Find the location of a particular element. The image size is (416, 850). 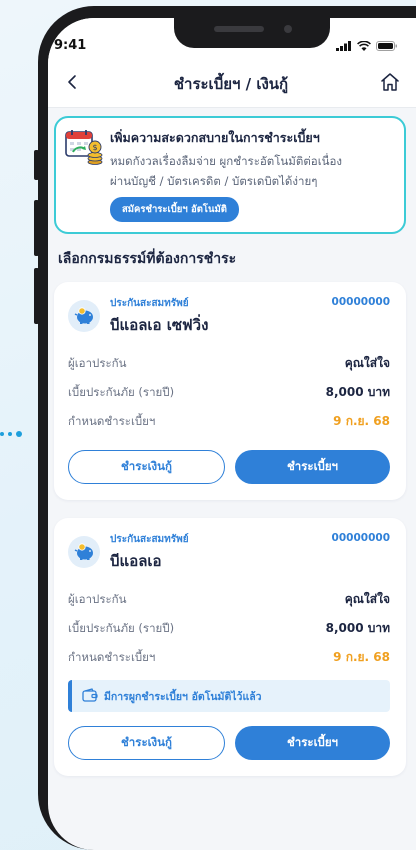

section-title: เลือกกรมธรรม์ที่ต้องการชำระ is located at coordinates (147, 259).